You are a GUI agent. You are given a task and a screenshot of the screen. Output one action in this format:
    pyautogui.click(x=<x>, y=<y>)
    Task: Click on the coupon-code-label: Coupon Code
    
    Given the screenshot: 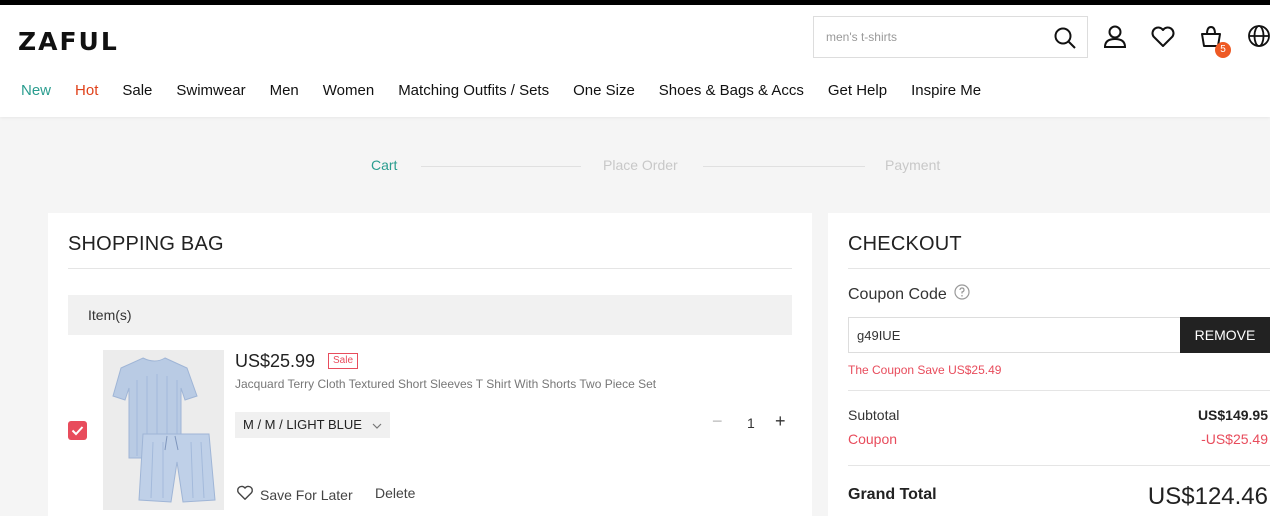 What is the action you would take?
    pyautogui.click(x=909, y=294)
    